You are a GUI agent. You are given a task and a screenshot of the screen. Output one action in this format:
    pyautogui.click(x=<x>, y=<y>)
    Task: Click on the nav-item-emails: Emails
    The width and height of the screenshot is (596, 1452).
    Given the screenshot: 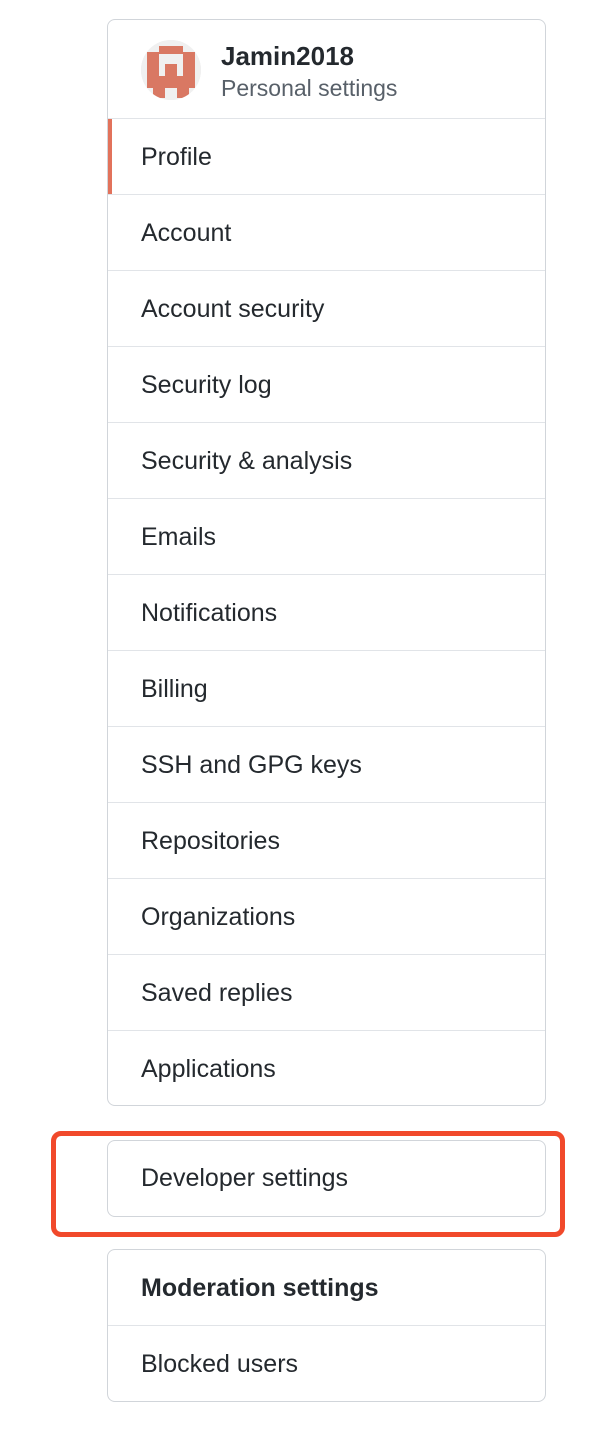 What is the action you would take?
    pyautogui.click(x=326, y=537)
    